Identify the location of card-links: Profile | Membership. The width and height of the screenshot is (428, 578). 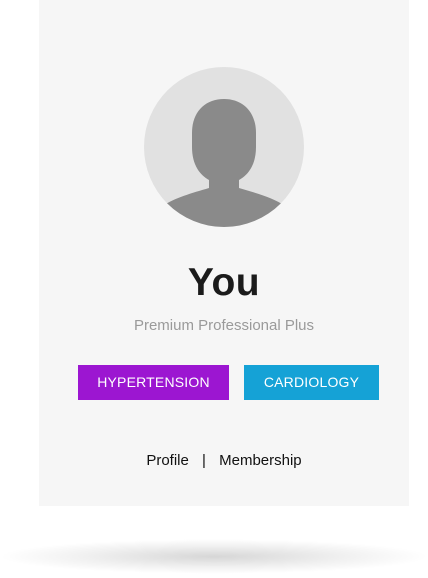
(224, 461).